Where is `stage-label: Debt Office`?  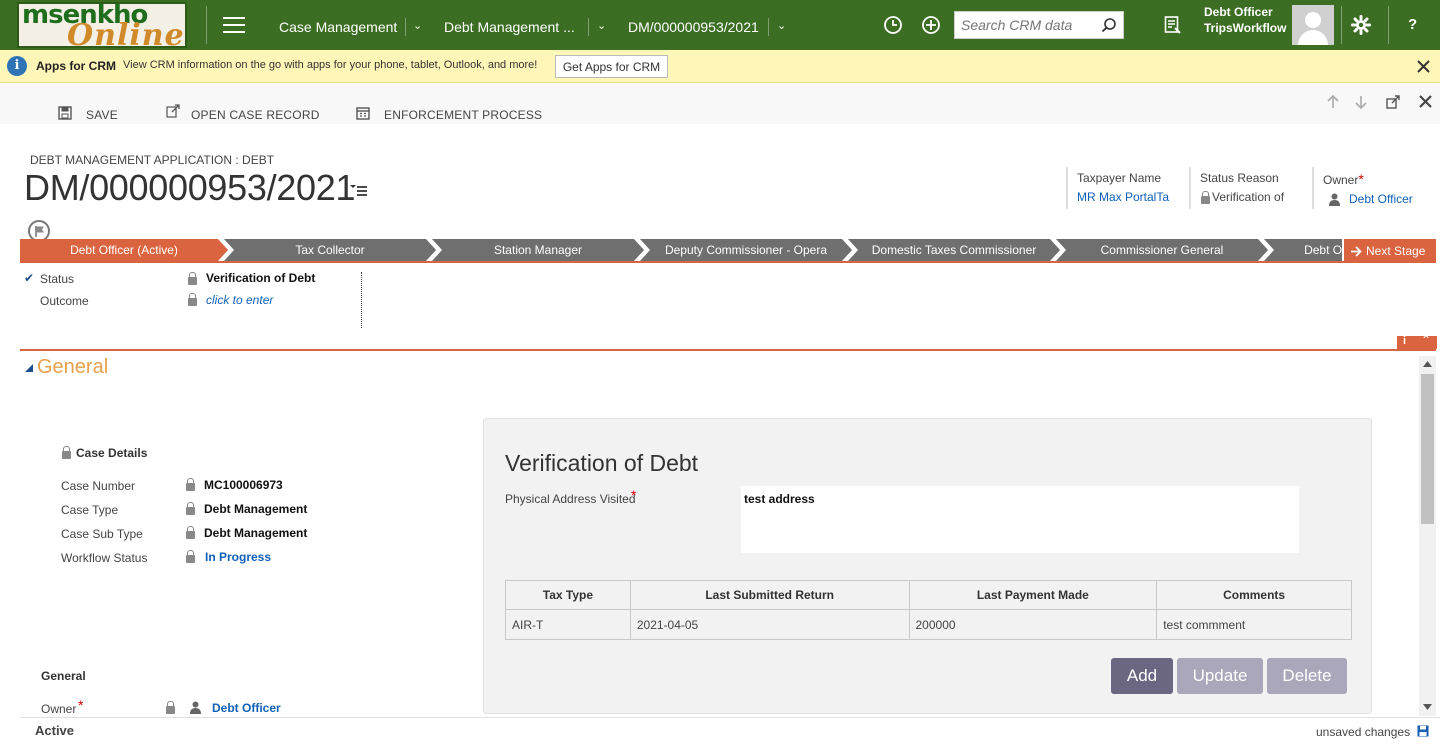 stage-label: Debt Office is located at coordinates (1323, 250).